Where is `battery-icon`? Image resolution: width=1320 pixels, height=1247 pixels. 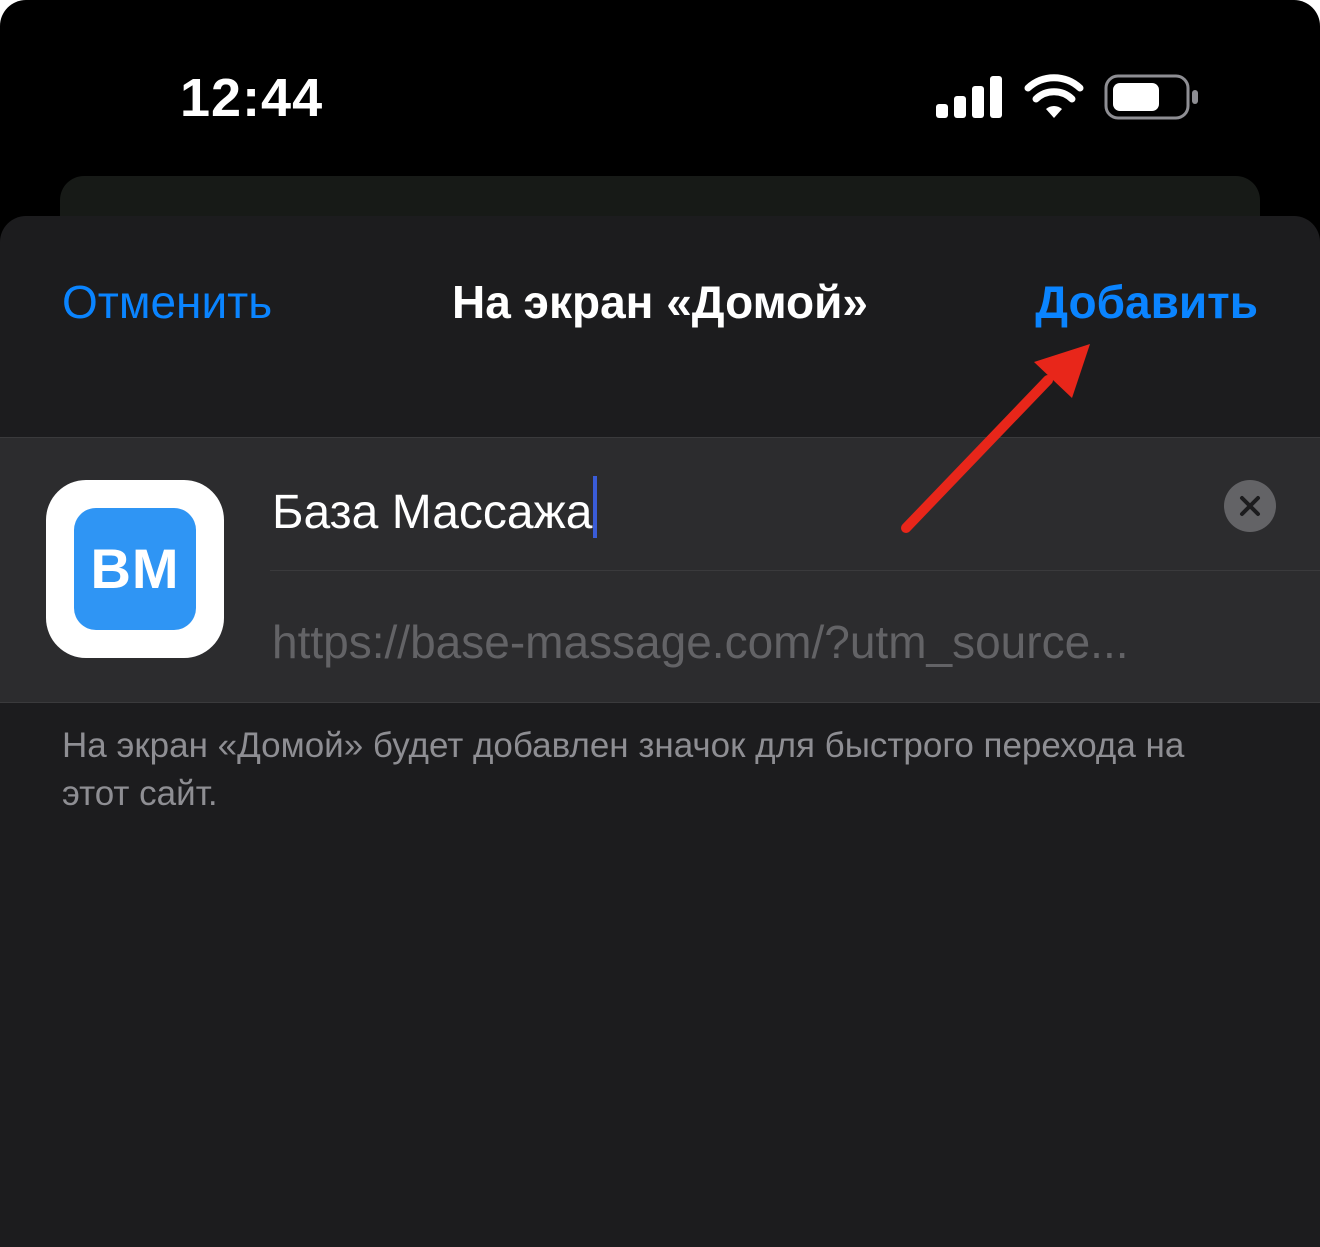
battery-icon is located at coordinates (1151, 97).